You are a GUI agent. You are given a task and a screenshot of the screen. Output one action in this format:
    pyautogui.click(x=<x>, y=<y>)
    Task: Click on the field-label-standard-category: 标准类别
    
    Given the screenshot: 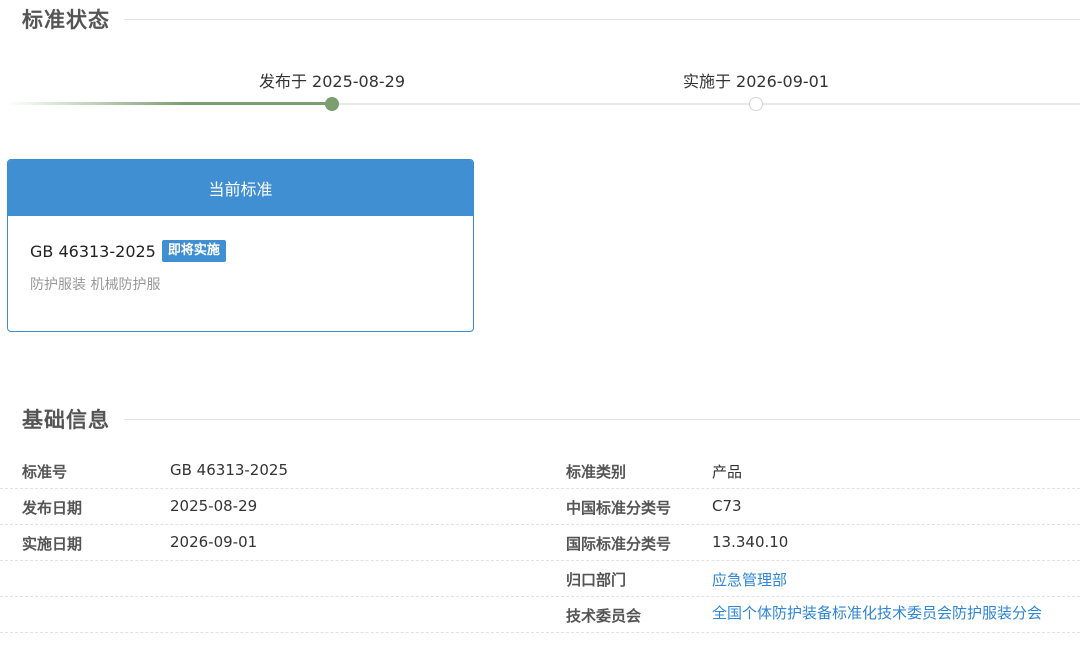 What is the action you would take?
    pyautogui.click(x=596, y=472)
    